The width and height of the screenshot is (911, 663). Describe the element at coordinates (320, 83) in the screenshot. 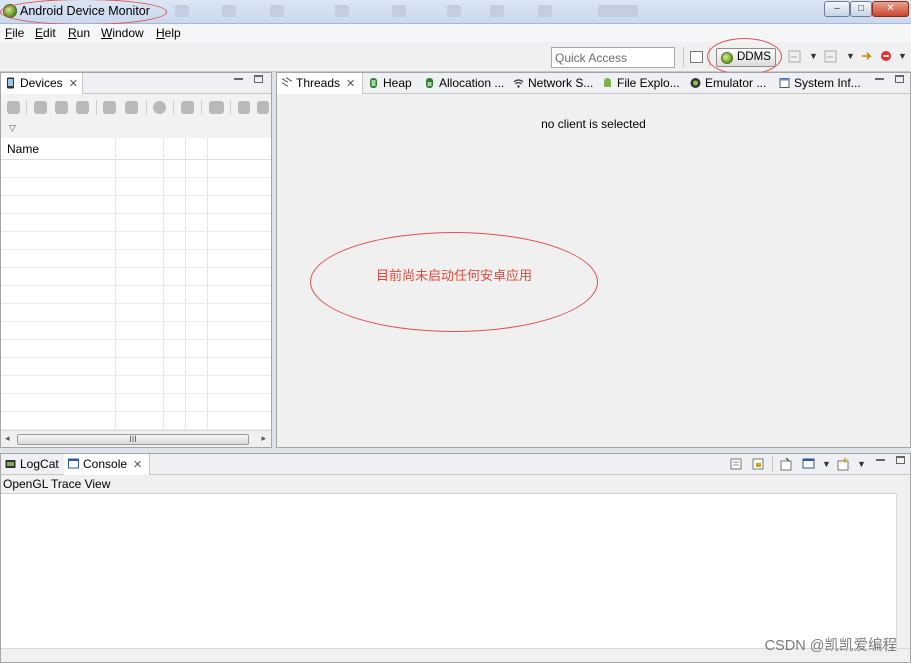

I see `tab-threads: Threads ✕` at that location.